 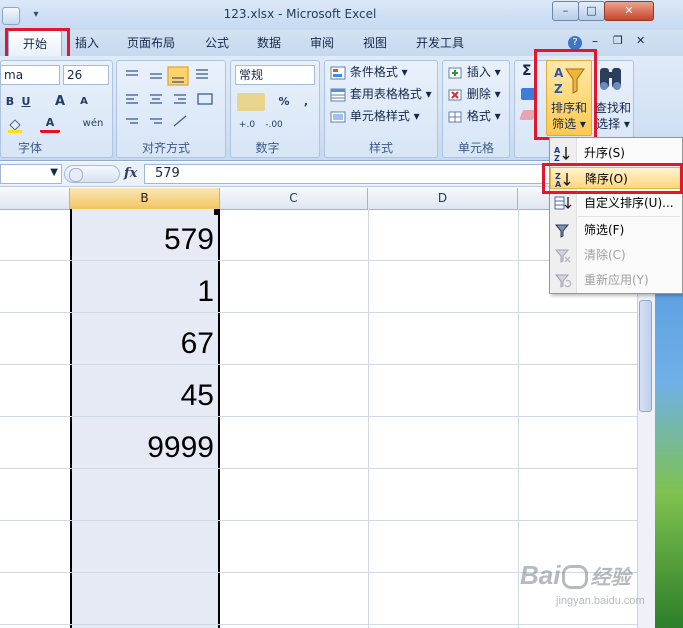 I want to click on column-header-b: B, so click(x=145, y=198).